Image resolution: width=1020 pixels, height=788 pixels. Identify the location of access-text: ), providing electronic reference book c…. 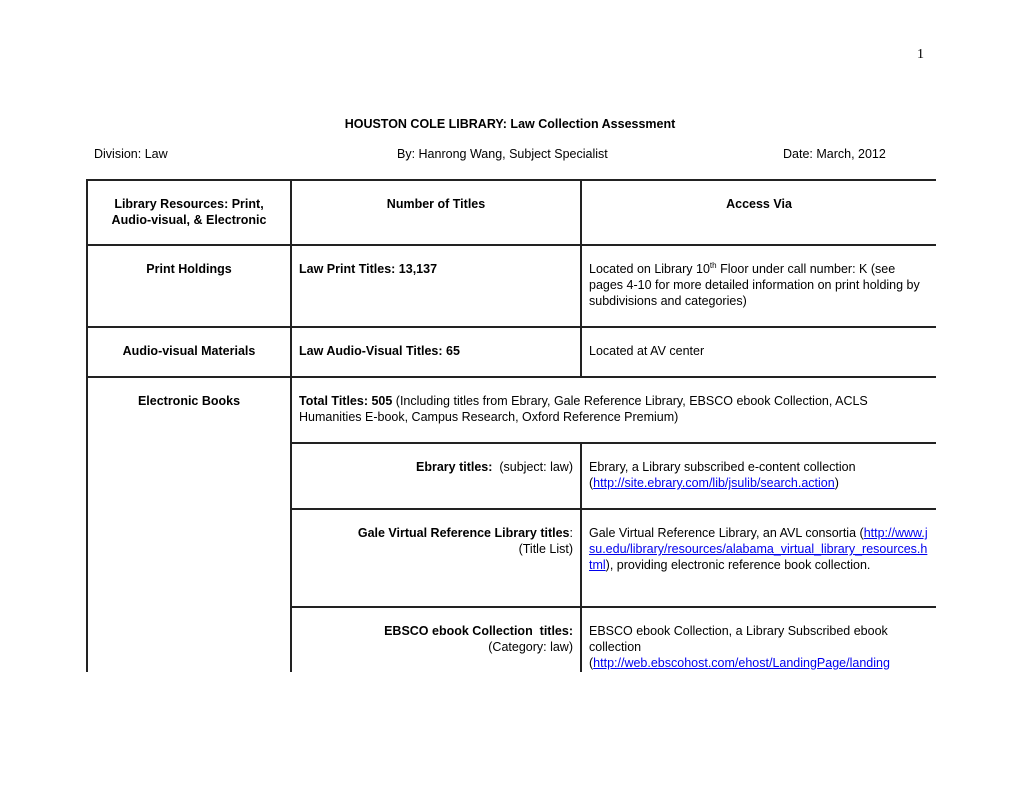
(738, 565).